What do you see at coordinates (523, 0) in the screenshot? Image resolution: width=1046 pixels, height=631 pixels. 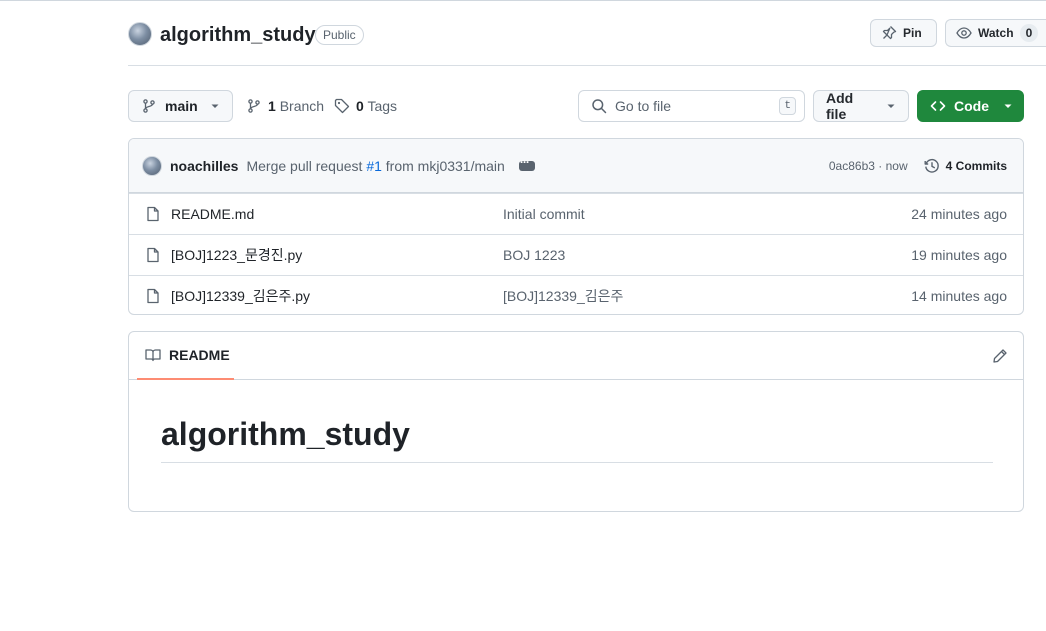 I see `top-divider` at bounding box center [523, 0].